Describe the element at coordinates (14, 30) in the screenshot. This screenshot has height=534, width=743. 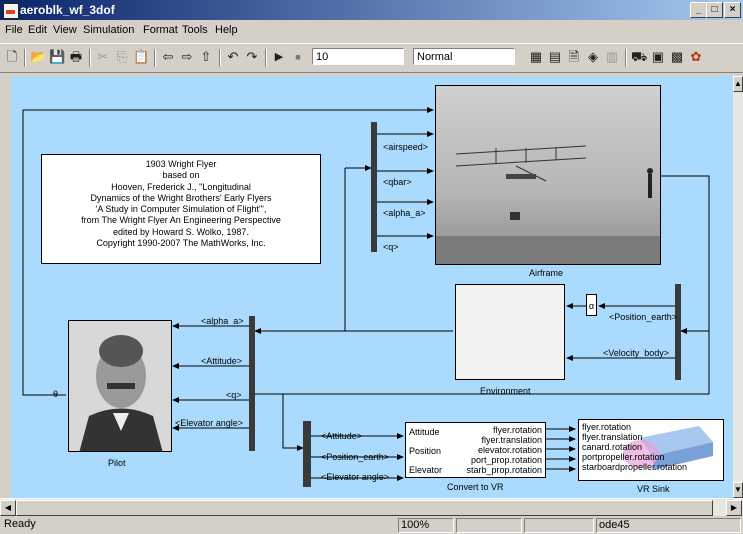
I see `menu-file: File` at that location.